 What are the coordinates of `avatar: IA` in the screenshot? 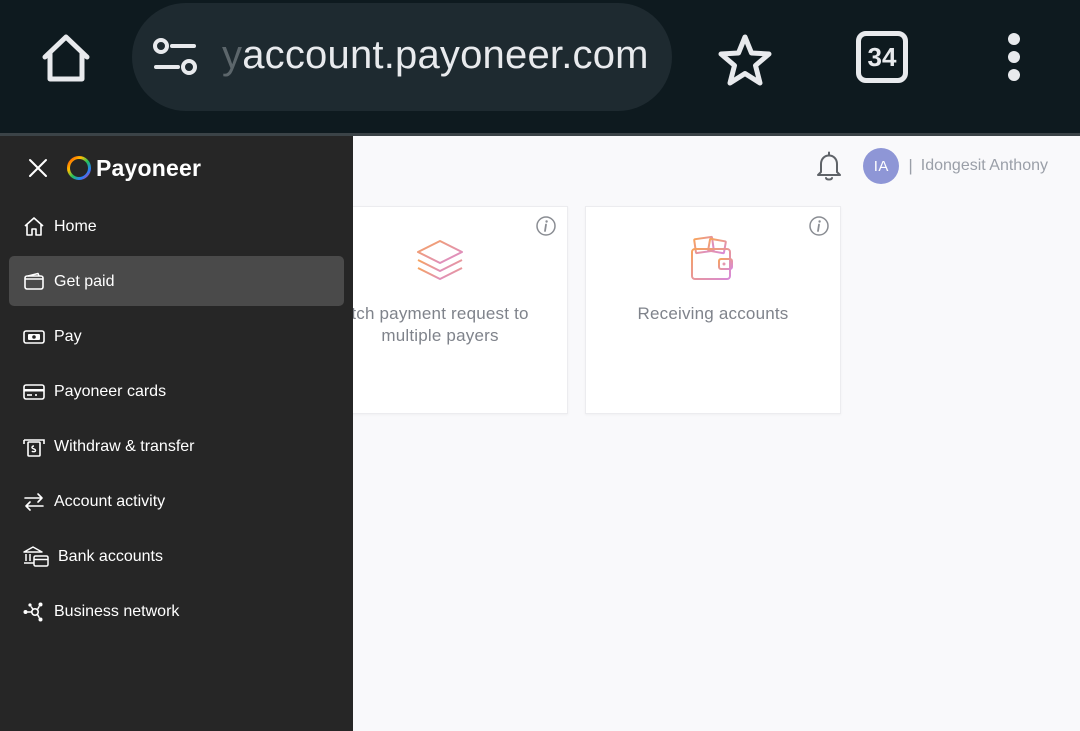 It's located at (881, 166).